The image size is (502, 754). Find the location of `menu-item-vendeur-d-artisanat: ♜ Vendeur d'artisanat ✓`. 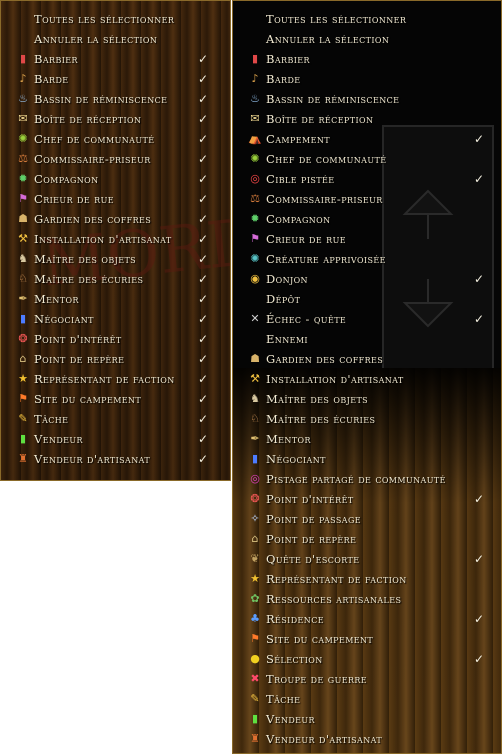

menu-item-vendeur-d-artisanat: ♜ Vendeur d'artisanat ✓ is located at coordinates (115, 459).